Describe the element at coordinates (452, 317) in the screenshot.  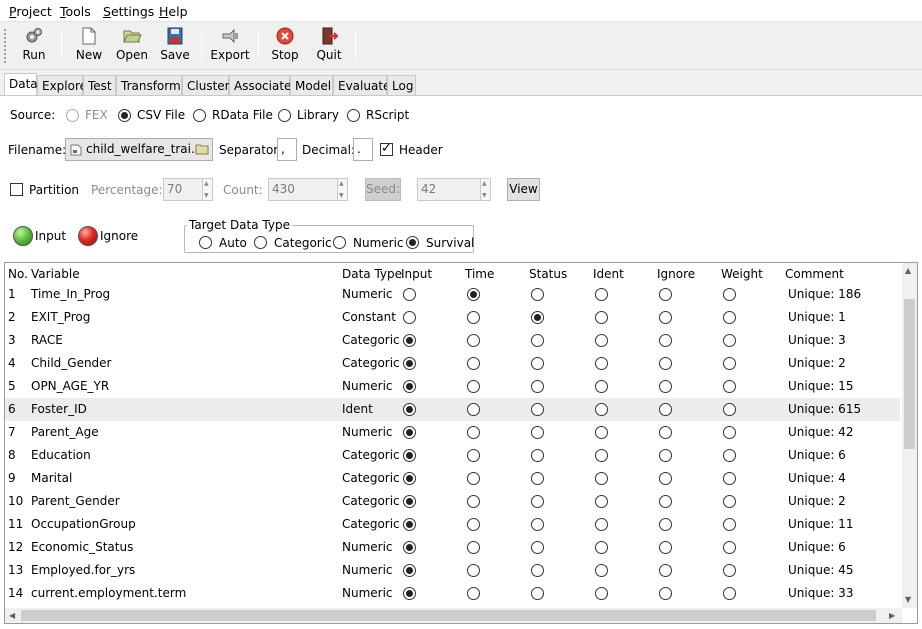
I see `table-row: 2 EXIT_Prog Constant Unique: 1` at that location.